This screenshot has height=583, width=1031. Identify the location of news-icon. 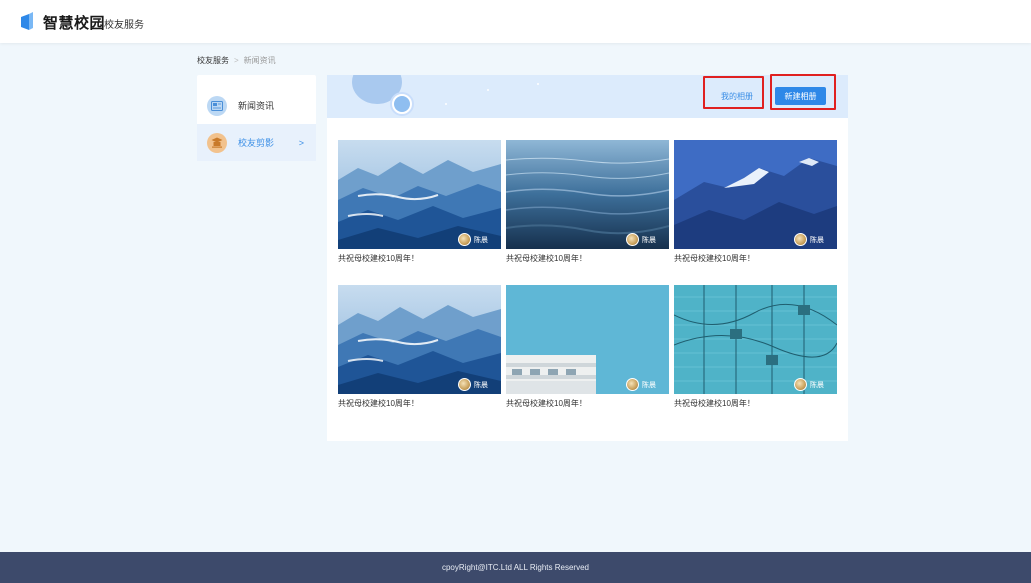
(217, 105).